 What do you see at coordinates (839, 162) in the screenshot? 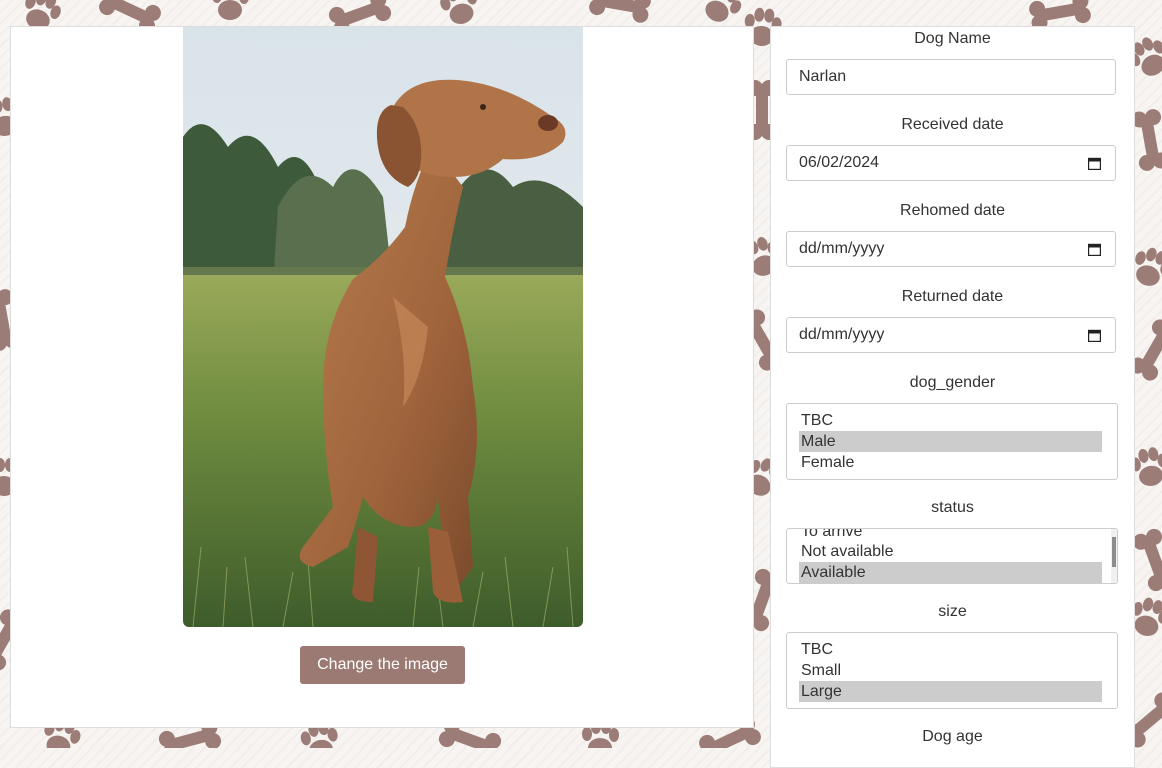
I see `received-date-value: 06/02/2024` at bounding box center [839, 162].